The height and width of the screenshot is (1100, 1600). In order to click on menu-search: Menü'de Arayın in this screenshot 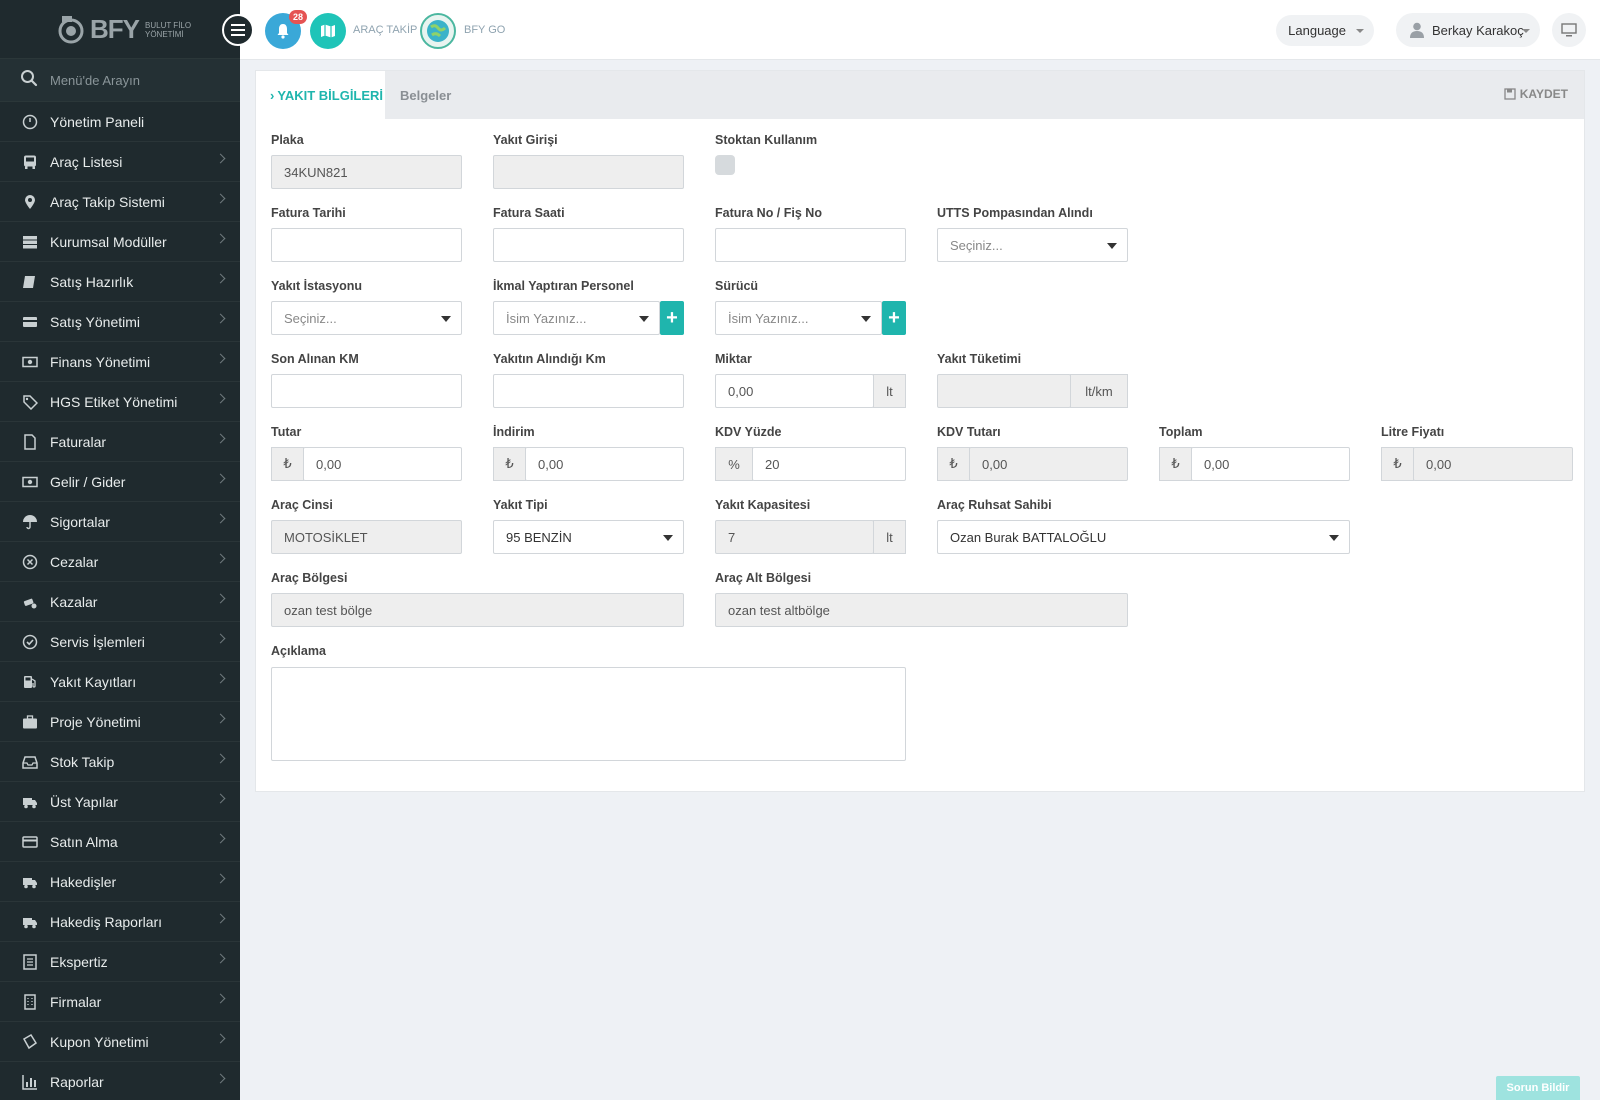, I will do `click(120, 80)`.